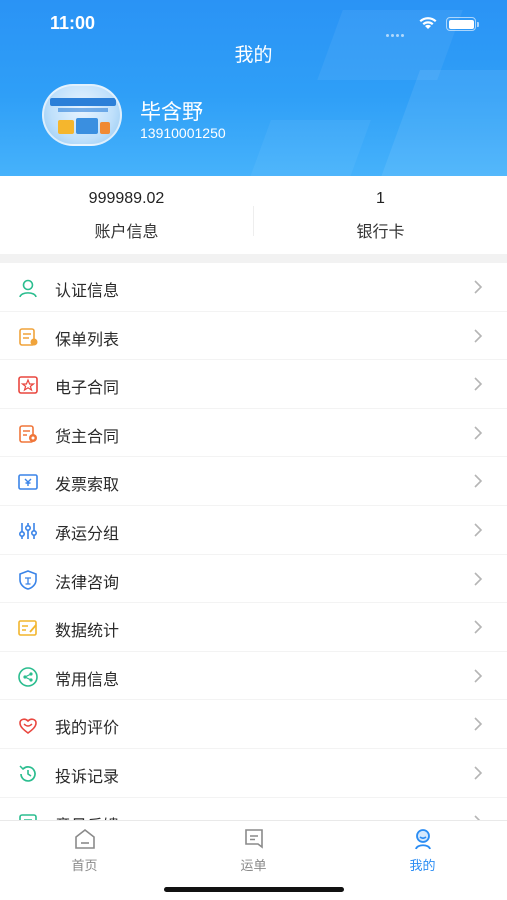  I want to click on bank-card-label: 银行卡, so click(380, 231).